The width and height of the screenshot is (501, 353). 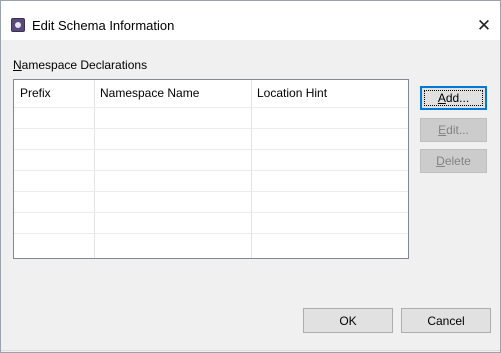 I want to click on close-icon: ✕, so click(x=484, y=26).